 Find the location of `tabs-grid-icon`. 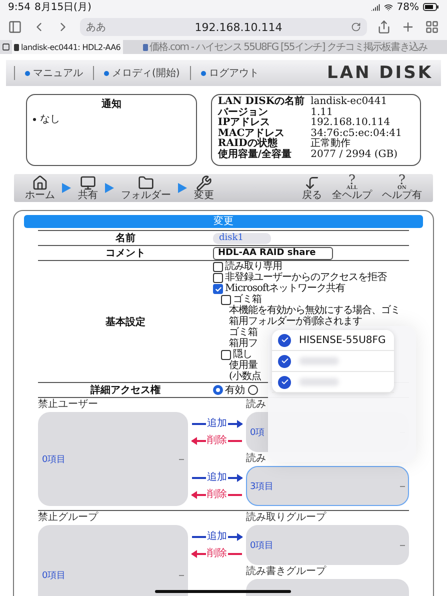

tabs-grid-icon is located at coordinates (432, 27).